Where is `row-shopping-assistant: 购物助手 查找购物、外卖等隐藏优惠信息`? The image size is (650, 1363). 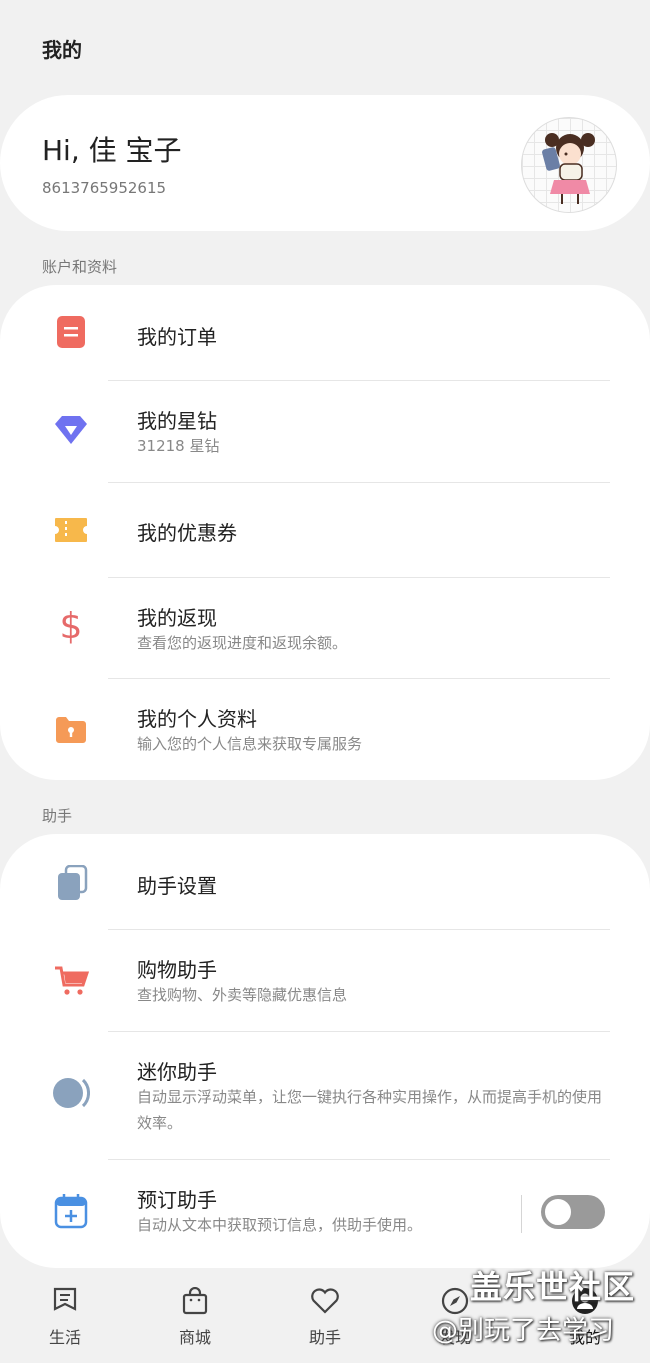 row-shopping-assistant: 购物助手 查找购物、外卖等隐藏优惠信息 is located at coordinates (325, 980).